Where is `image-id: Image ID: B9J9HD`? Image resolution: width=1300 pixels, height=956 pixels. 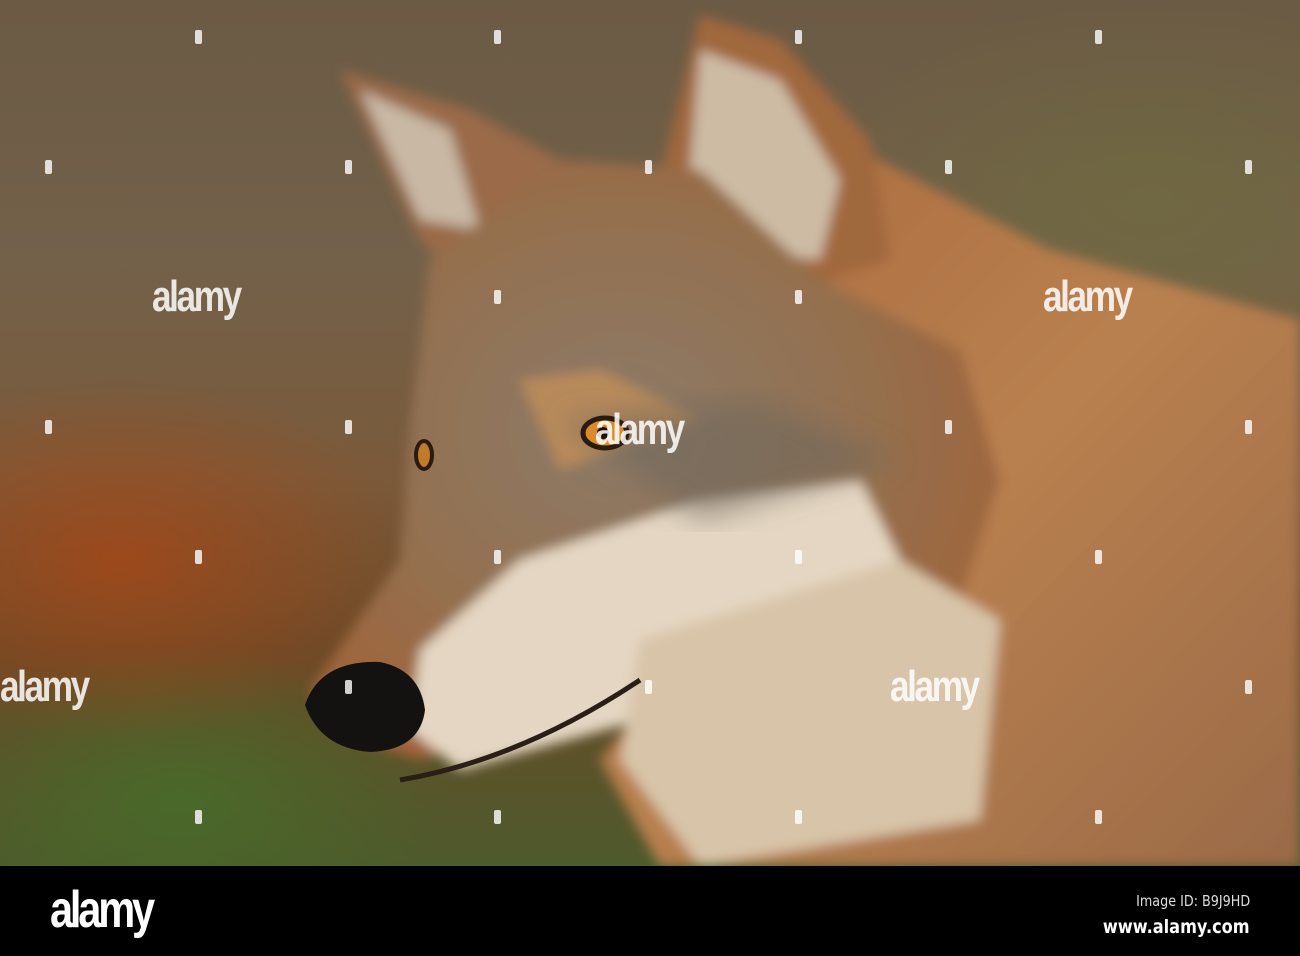 image-id: Image ID: B9J9HD is located at coordinates (1192, 901).